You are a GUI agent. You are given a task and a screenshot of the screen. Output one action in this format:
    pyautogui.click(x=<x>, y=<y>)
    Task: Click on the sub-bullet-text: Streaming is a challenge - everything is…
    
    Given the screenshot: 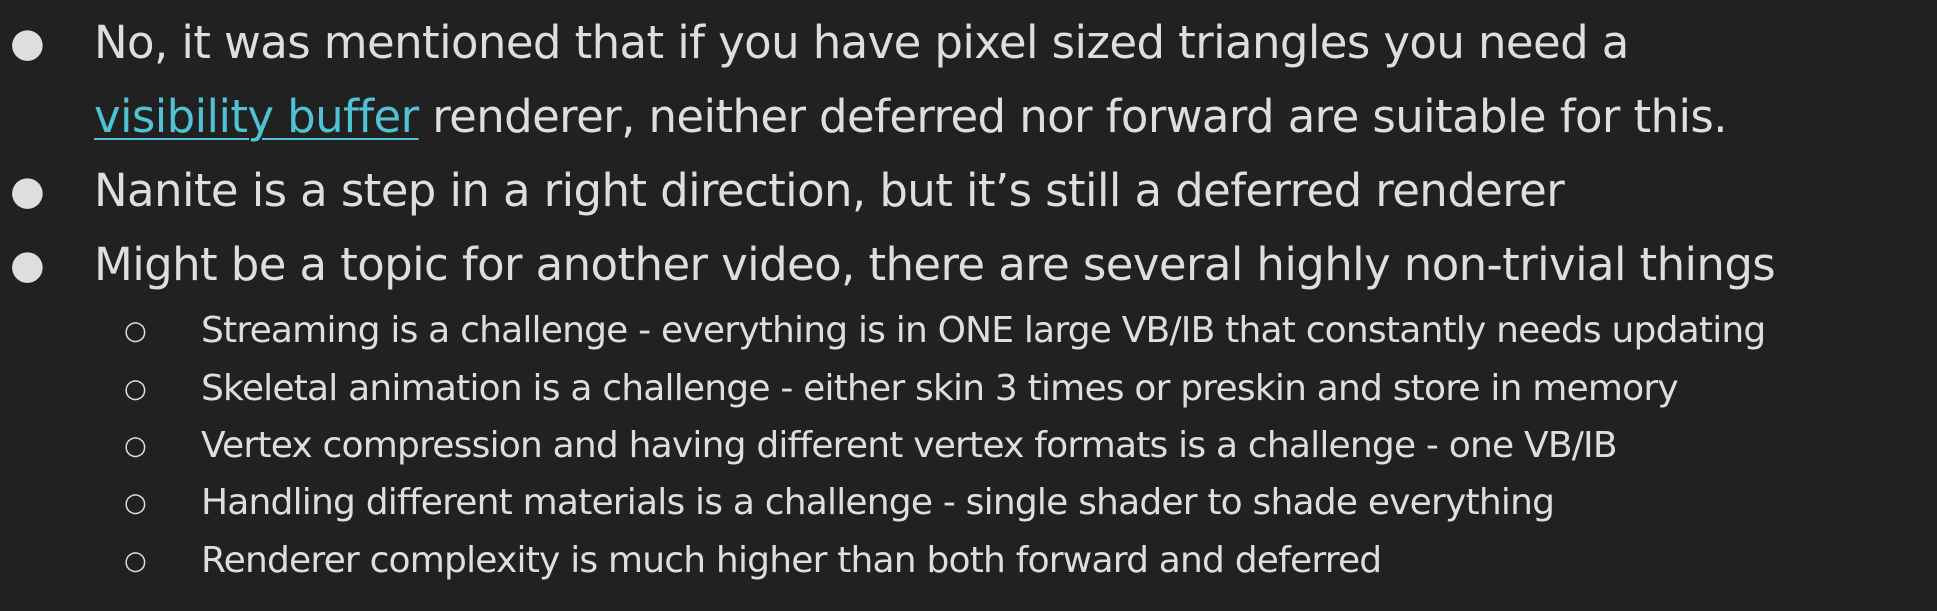 What is the action you would take?
    pyautogui.click(x=983, y=330)
    